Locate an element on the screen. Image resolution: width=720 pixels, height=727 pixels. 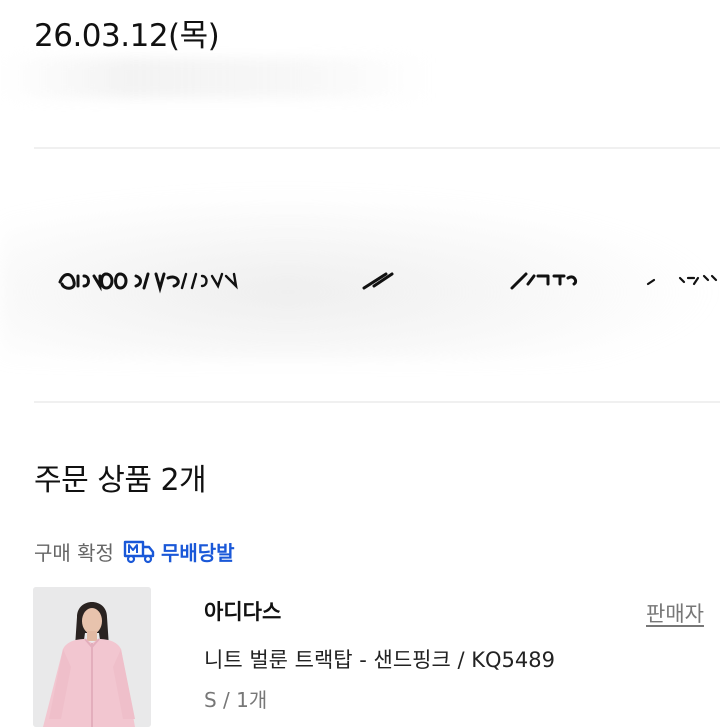
product-thumbnail is located at coordinates (92, 657).